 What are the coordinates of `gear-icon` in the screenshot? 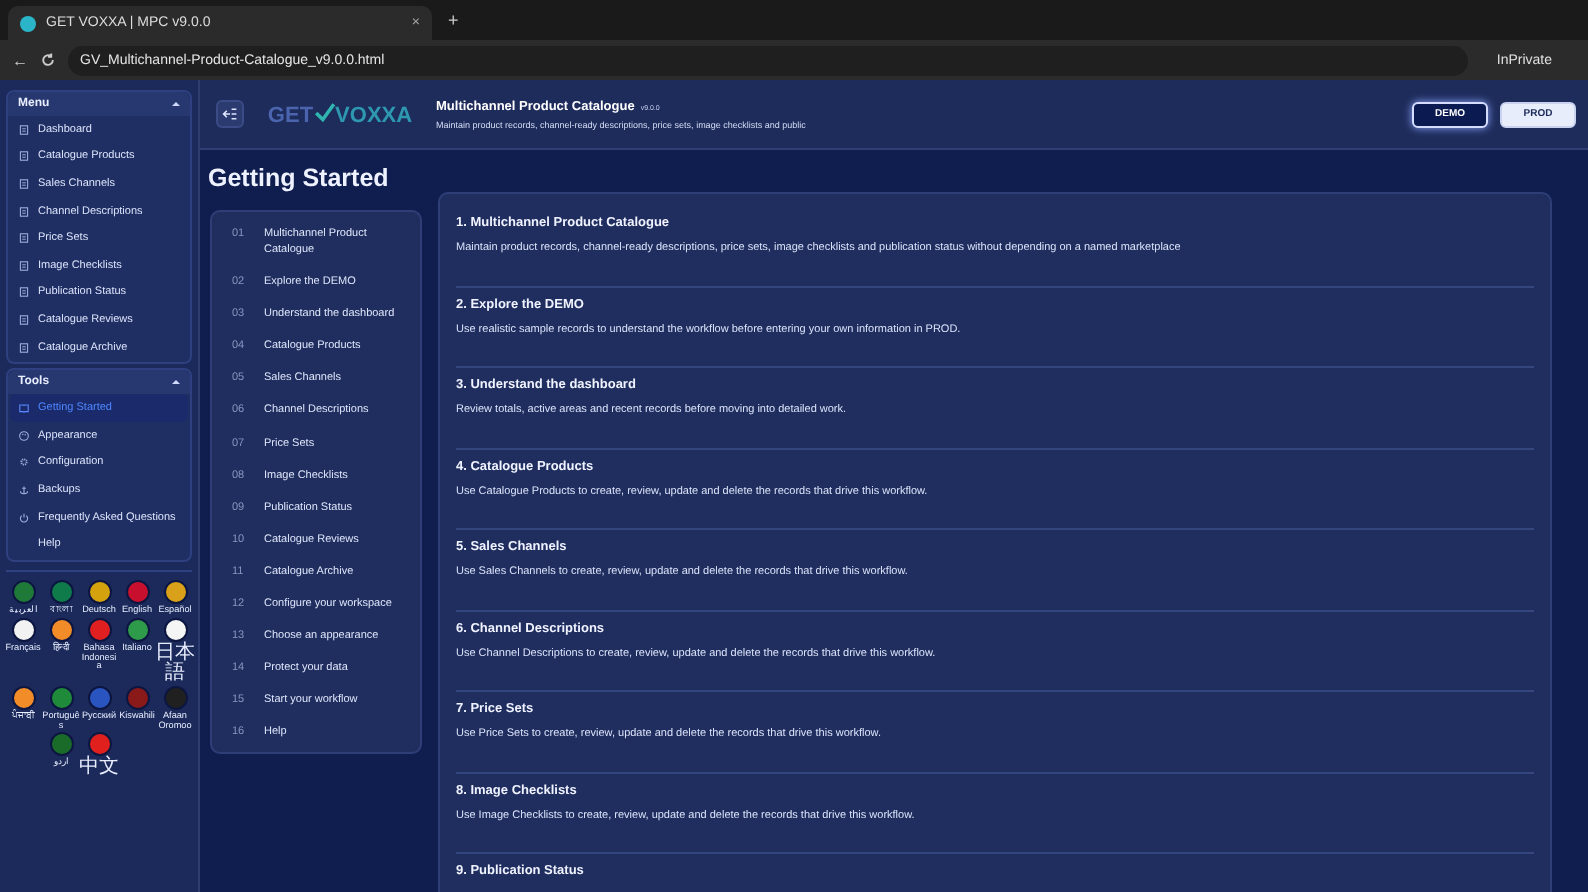 It's located at (24, 462).